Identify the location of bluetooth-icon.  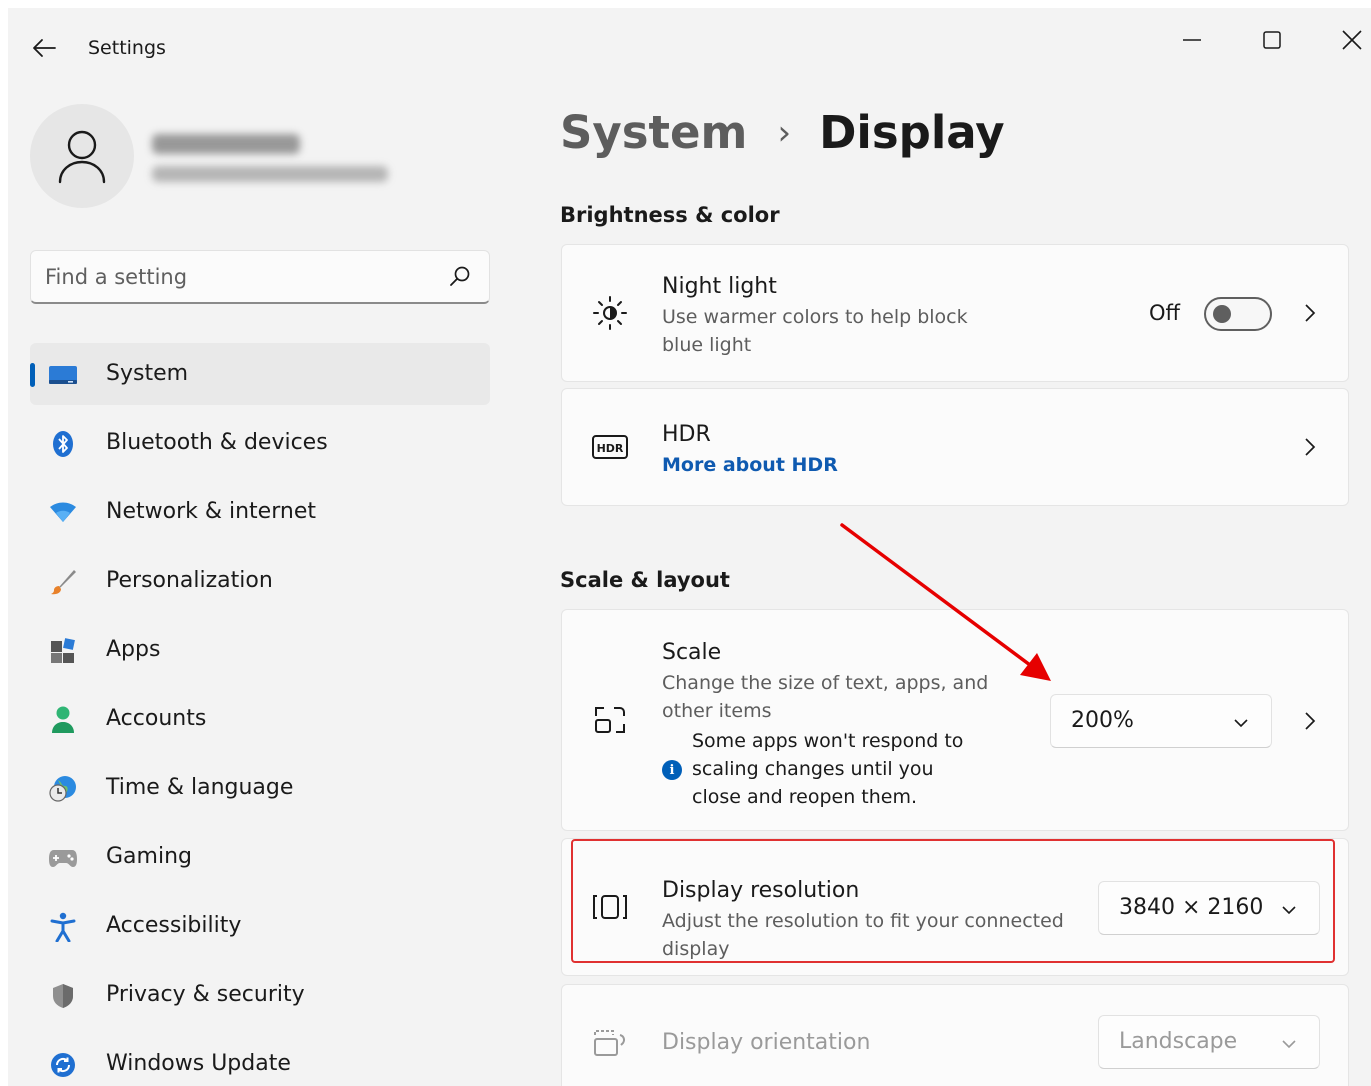
(63, 444).